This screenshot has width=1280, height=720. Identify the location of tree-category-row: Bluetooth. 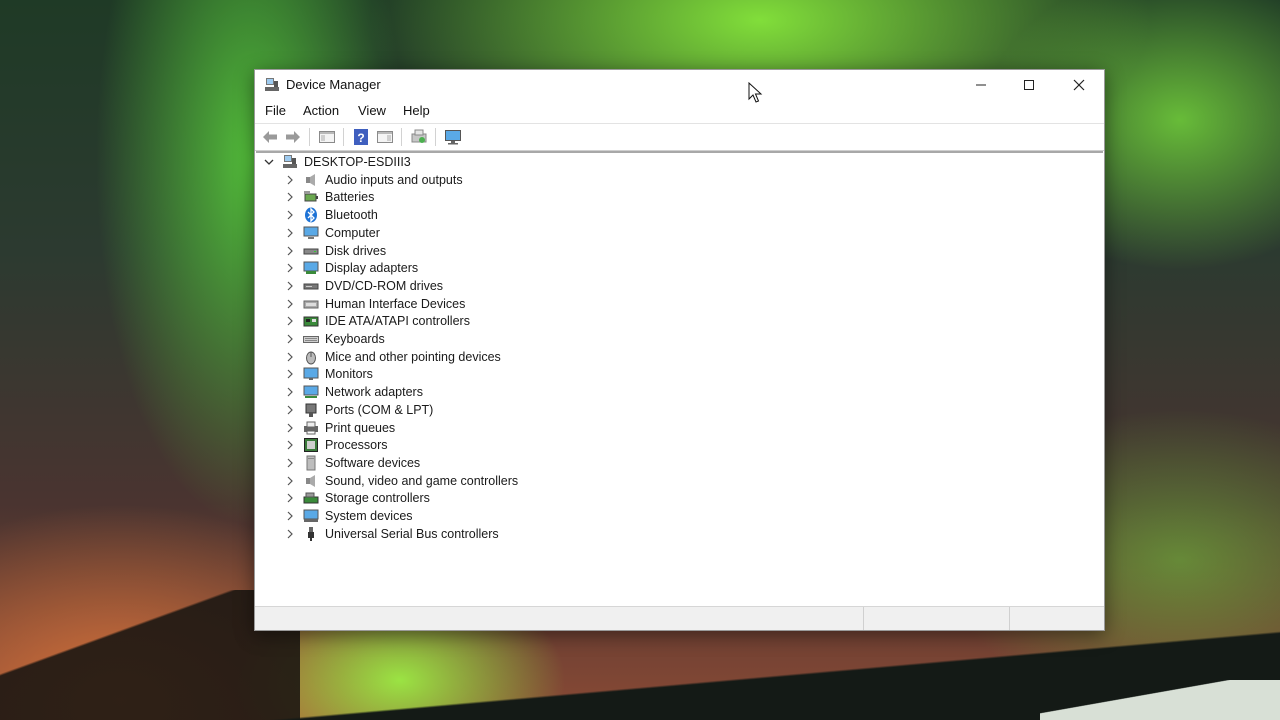
(331, 215).